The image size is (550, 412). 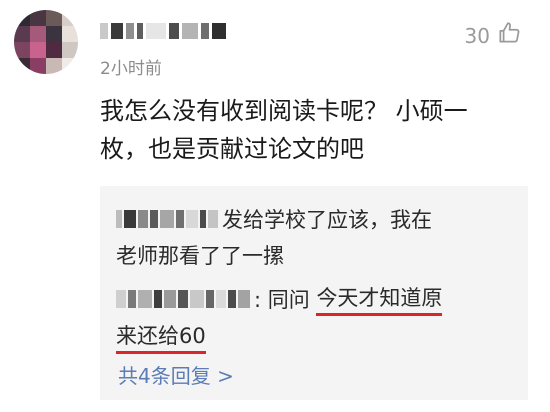 I want to click on reply-1-line-2: 老师那看了了一摞, so click(x=200, y=255).